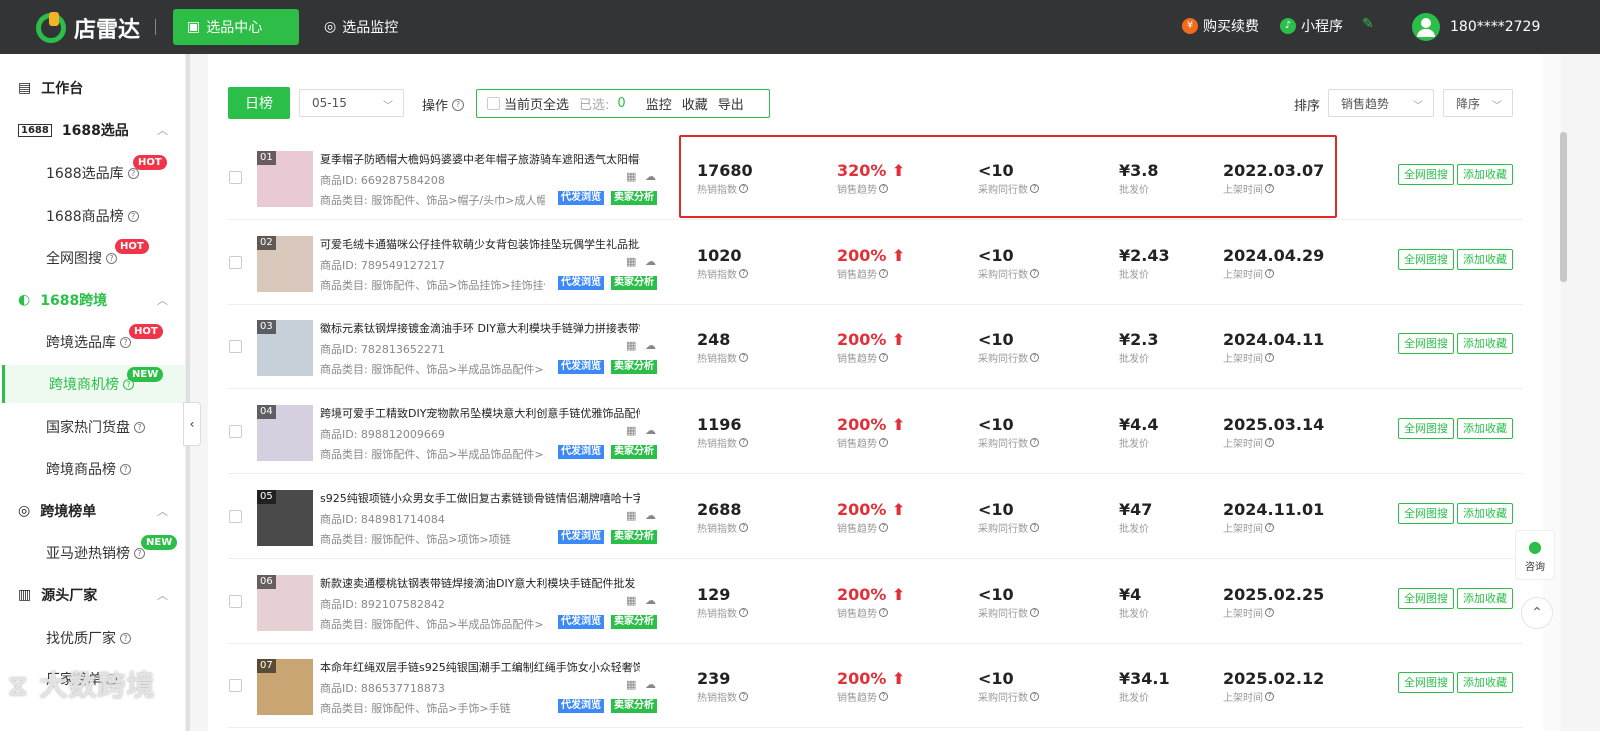 This screenshot has height=731, width=1600. What do you see at coordinates (95, 553) in the screenshot?
I see `sidebar-item-amazon: 亚马逊热销榜?` at bounding box center [95, 553].